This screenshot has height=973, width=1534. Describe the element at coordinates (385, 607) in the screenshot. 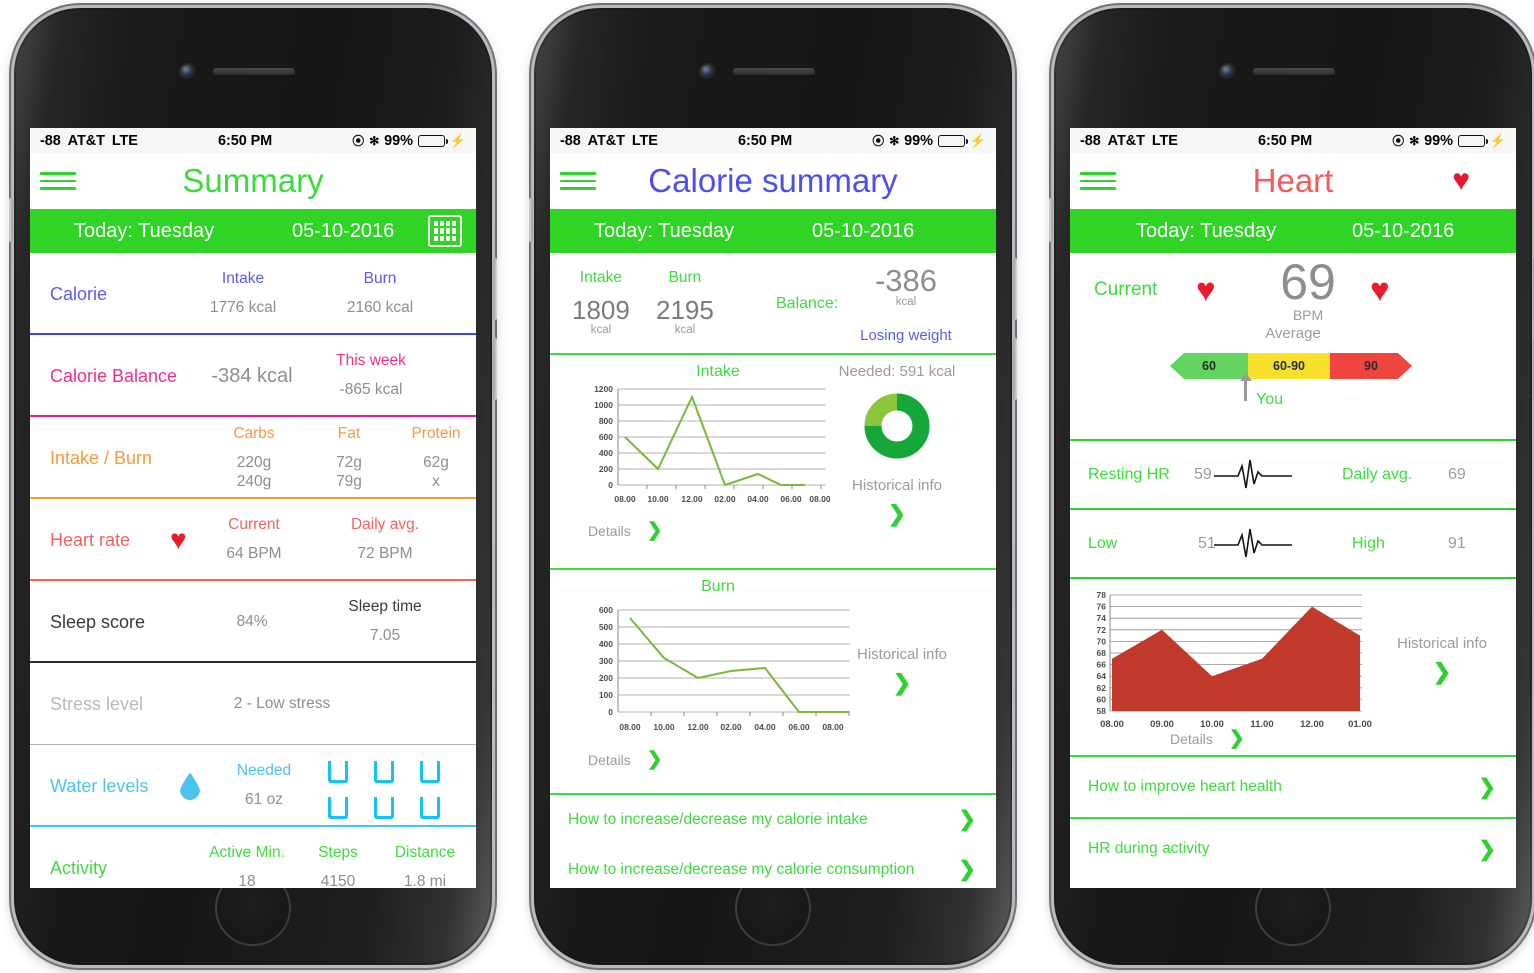

I see `col-head: Sleep time` at that location.